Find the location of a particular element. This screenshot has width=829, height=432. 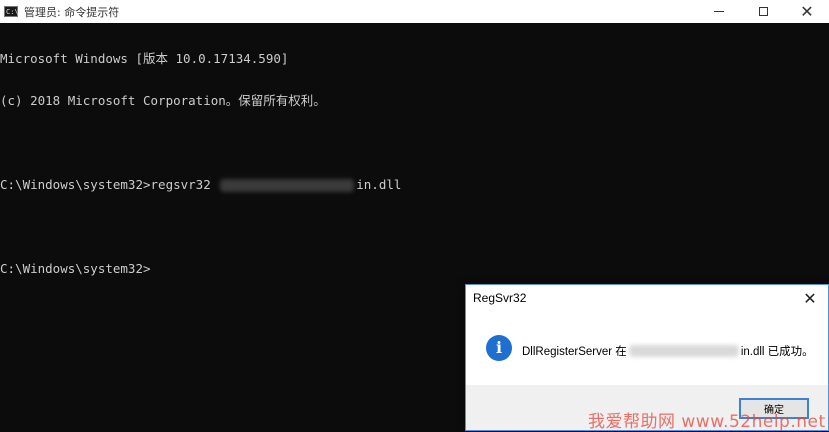

close-button: ✕ is located at coordinates (807, 11).